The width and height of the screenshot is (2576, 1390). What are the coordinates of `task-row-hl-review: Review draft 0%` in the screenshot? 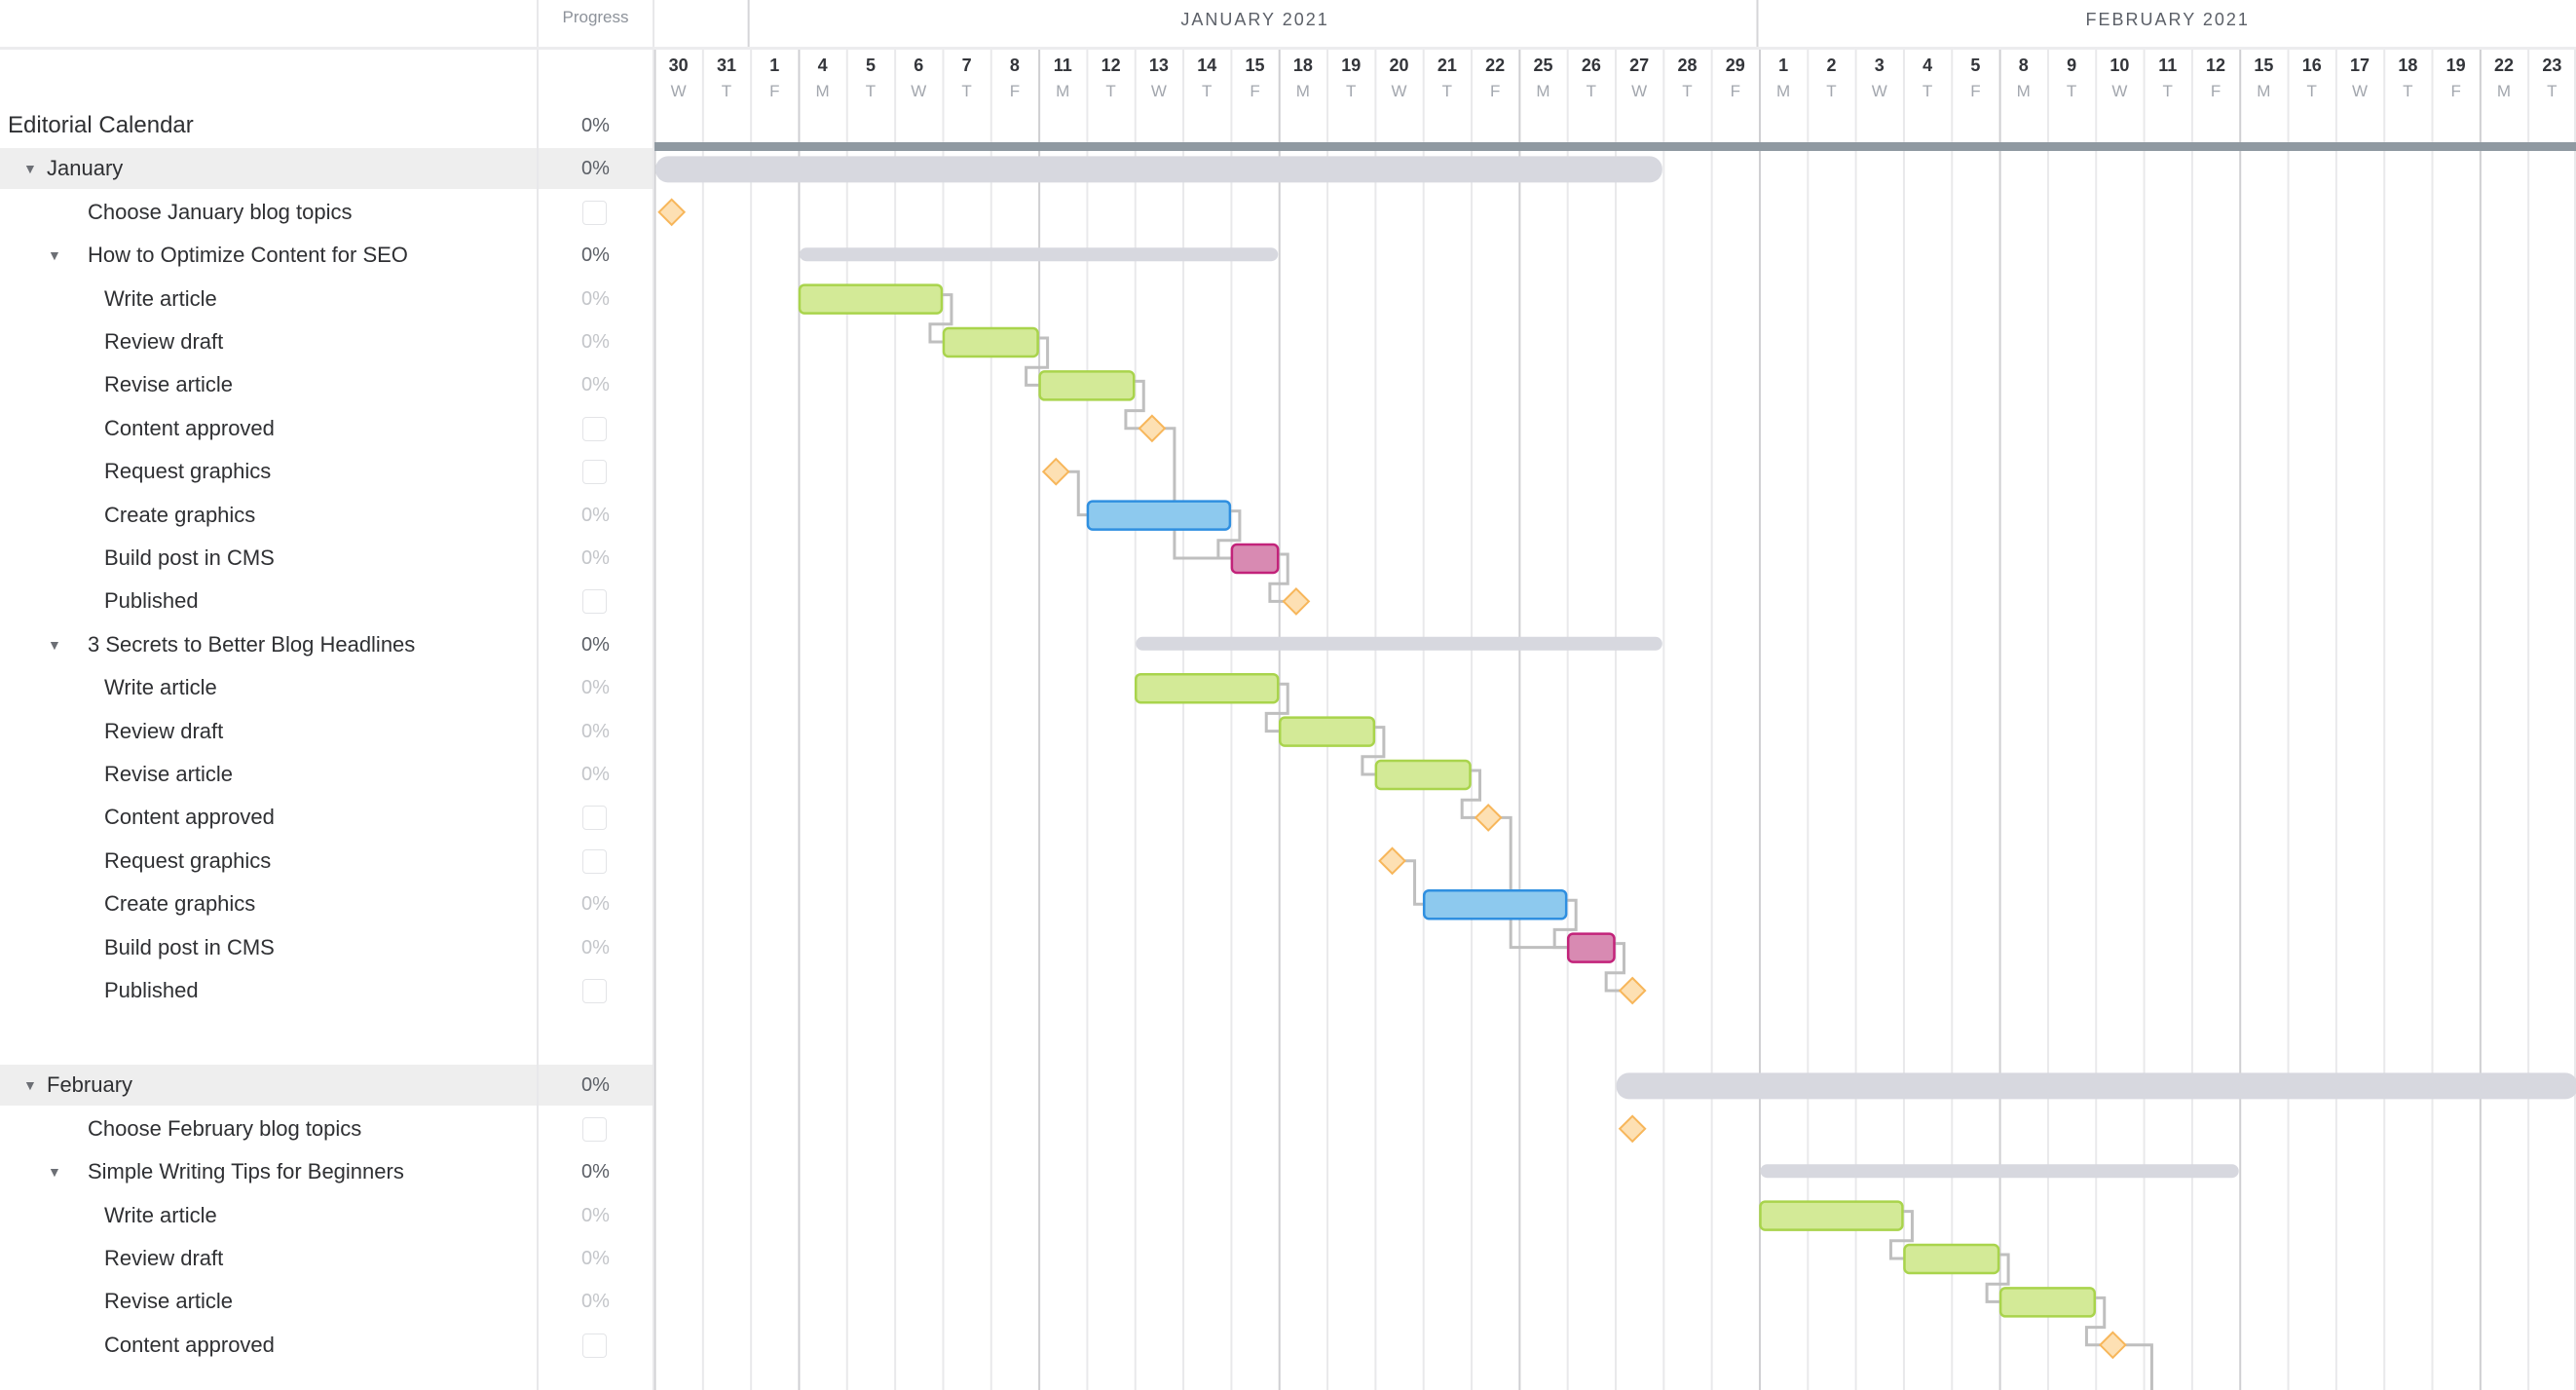 It's located at (327, 731).